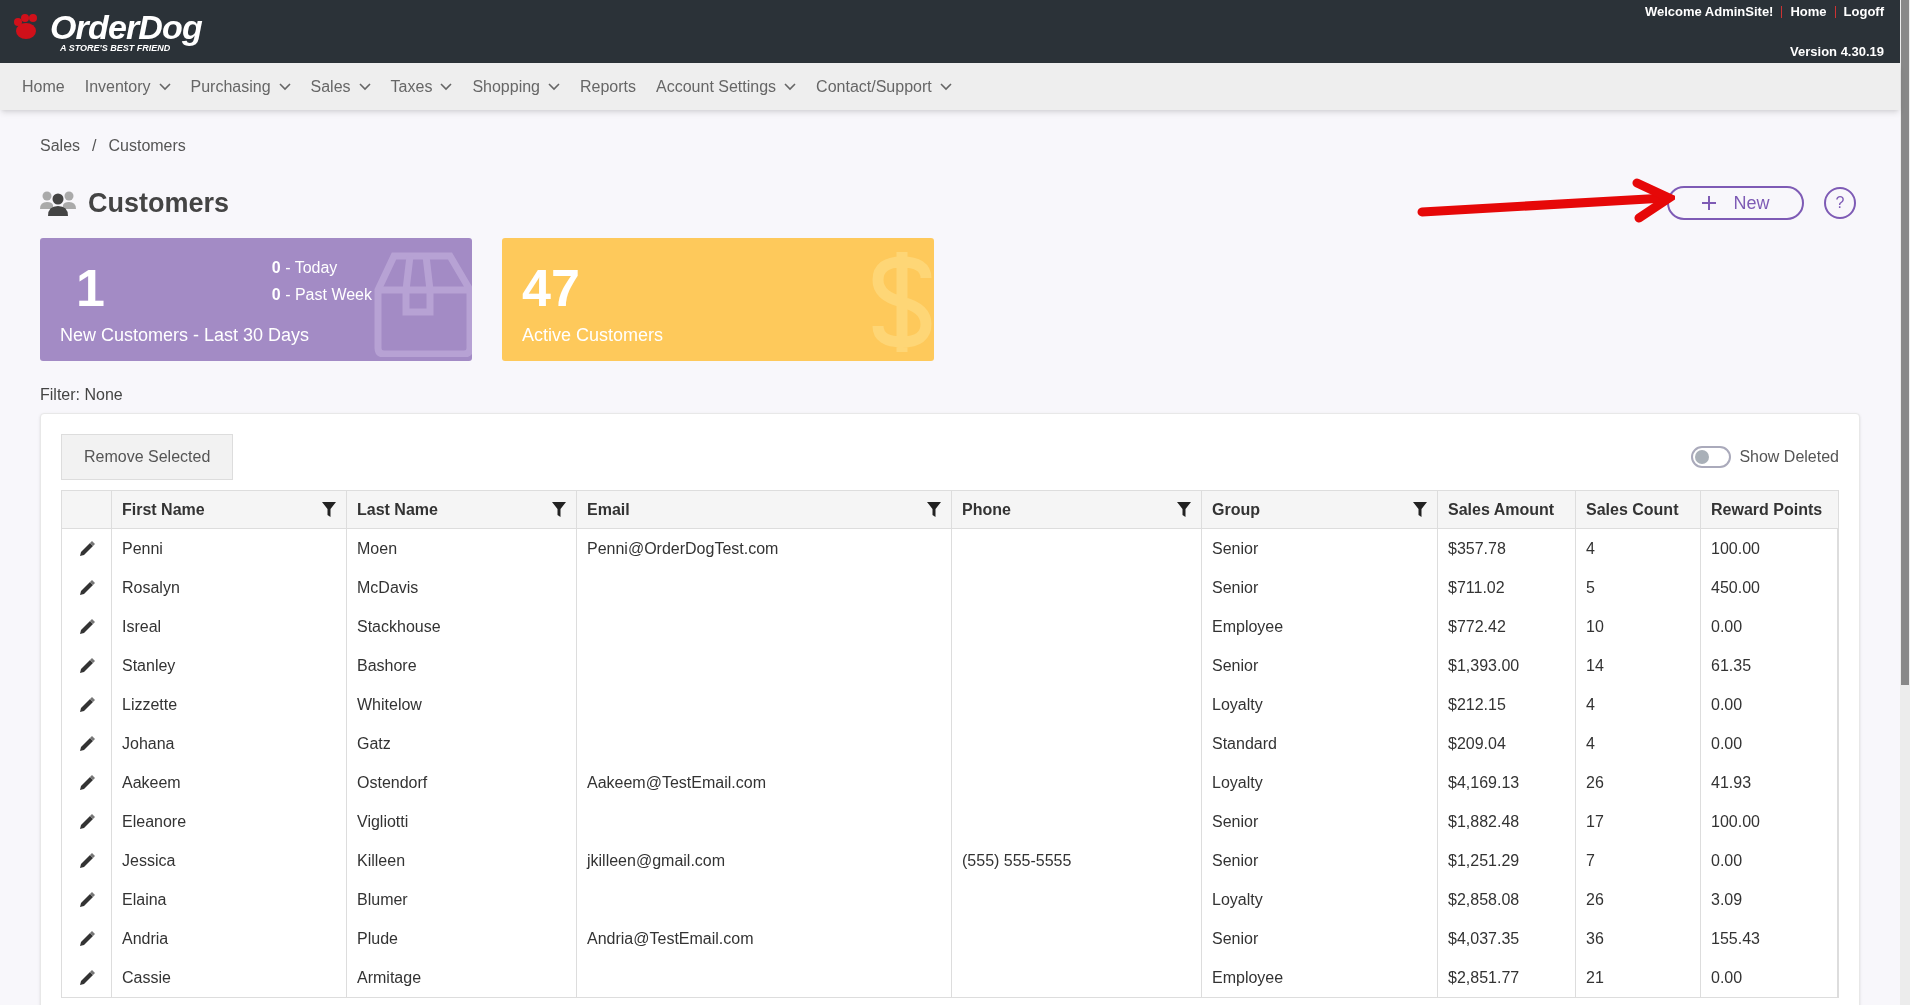  I want to click on table-cell-text: Penni, so click(142, 548).